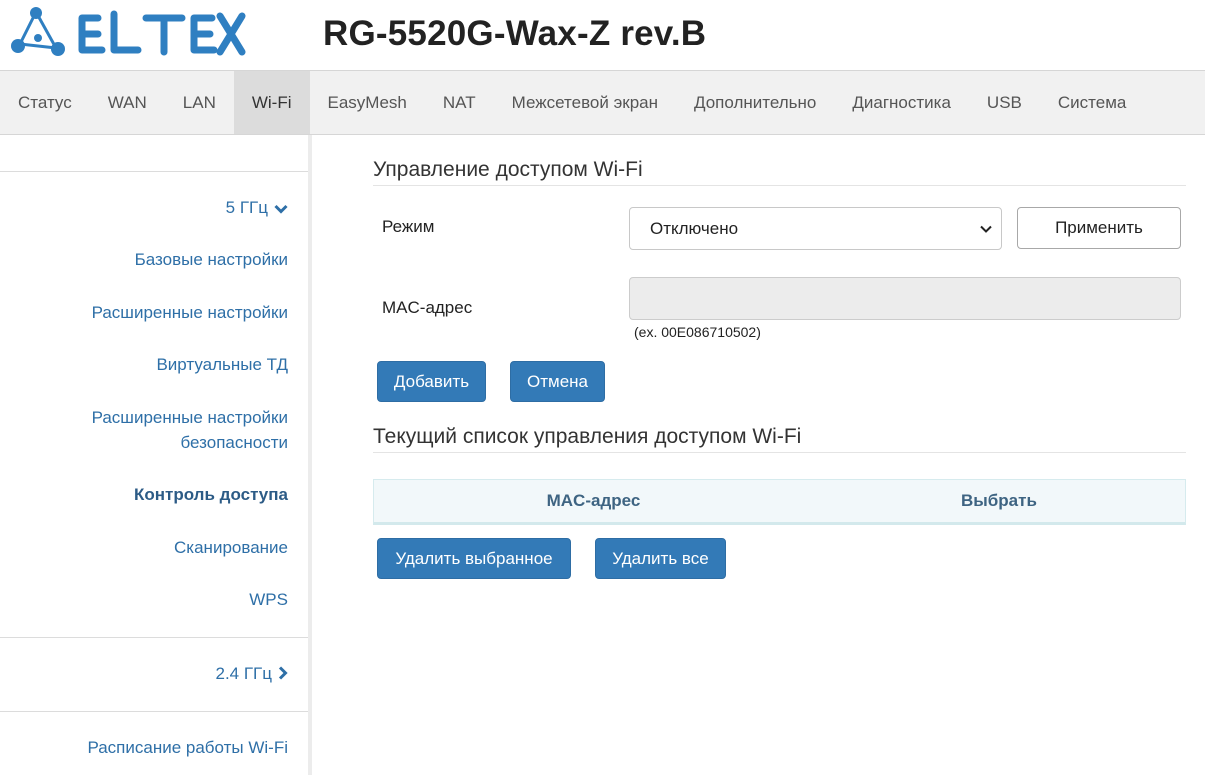 This screenshot has height=775, width=1205. I want to click on device-title: RG-5520G-Wax-Z rev.B, so click(515, 33).